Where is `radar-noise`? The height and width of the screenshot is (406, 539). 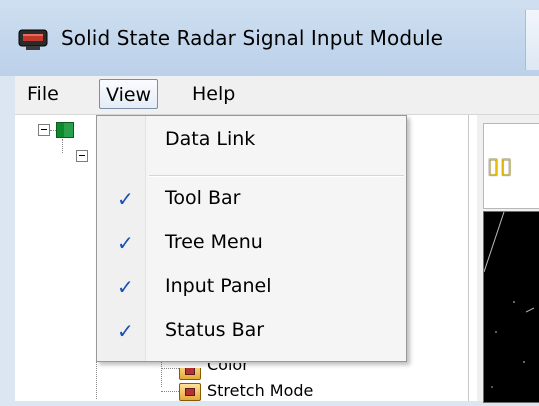 radar-noise is located at coordinates (509, 299).